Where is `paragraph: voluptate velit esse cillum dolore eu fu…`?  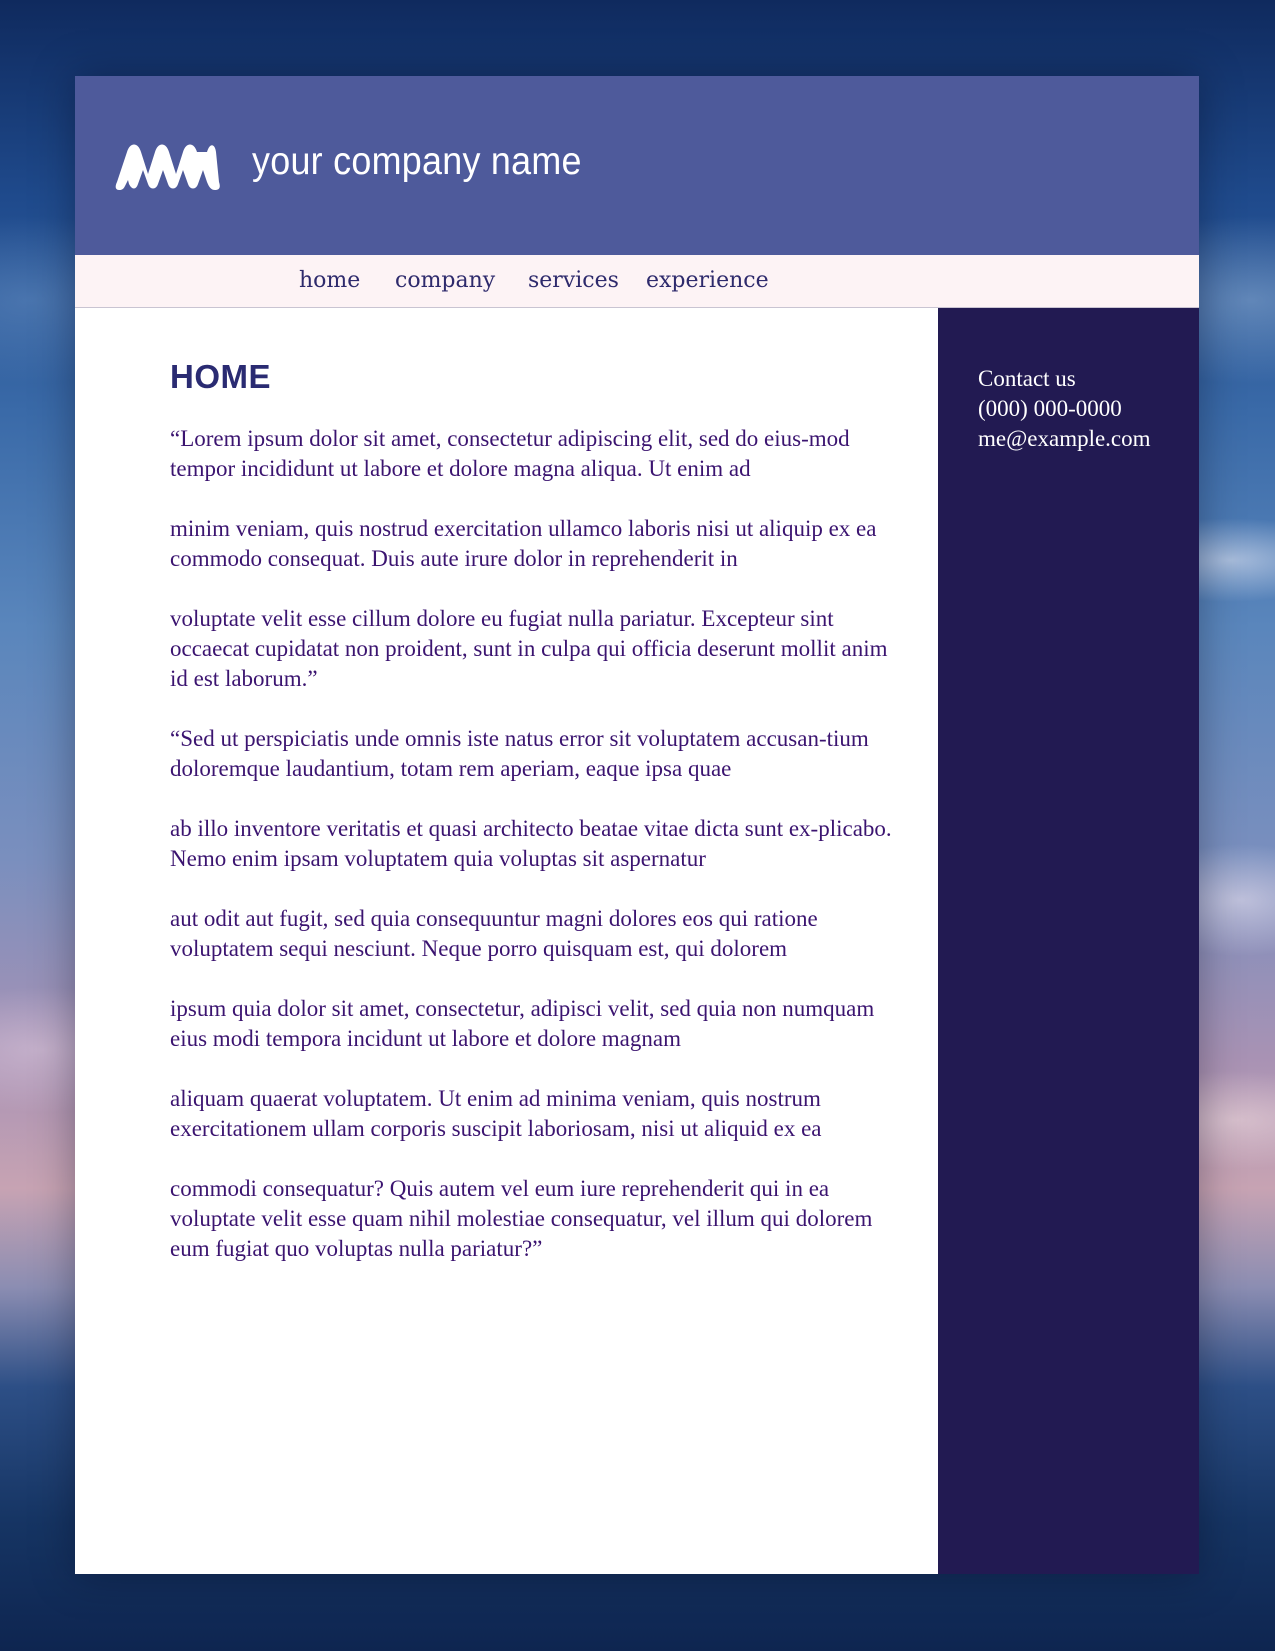
paragraph: voluptate velit esse cillum dolore eu fu… is located at coordinates (529, 648).